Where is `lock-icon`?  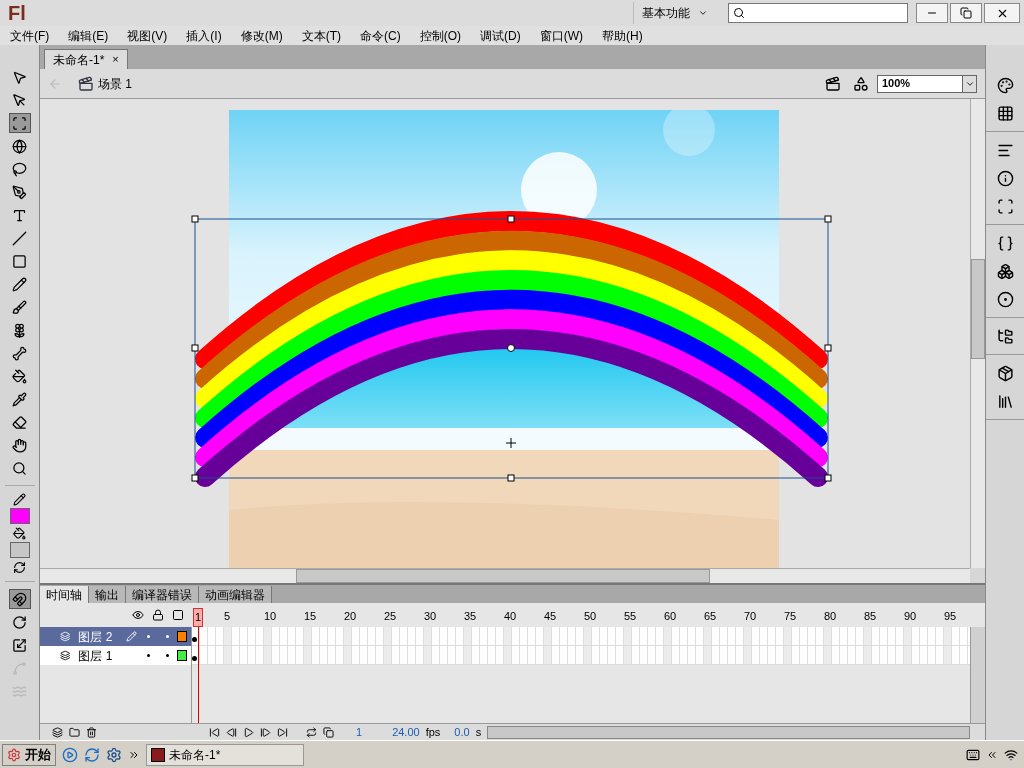
lock-icon is located at coordinates (158, 615).